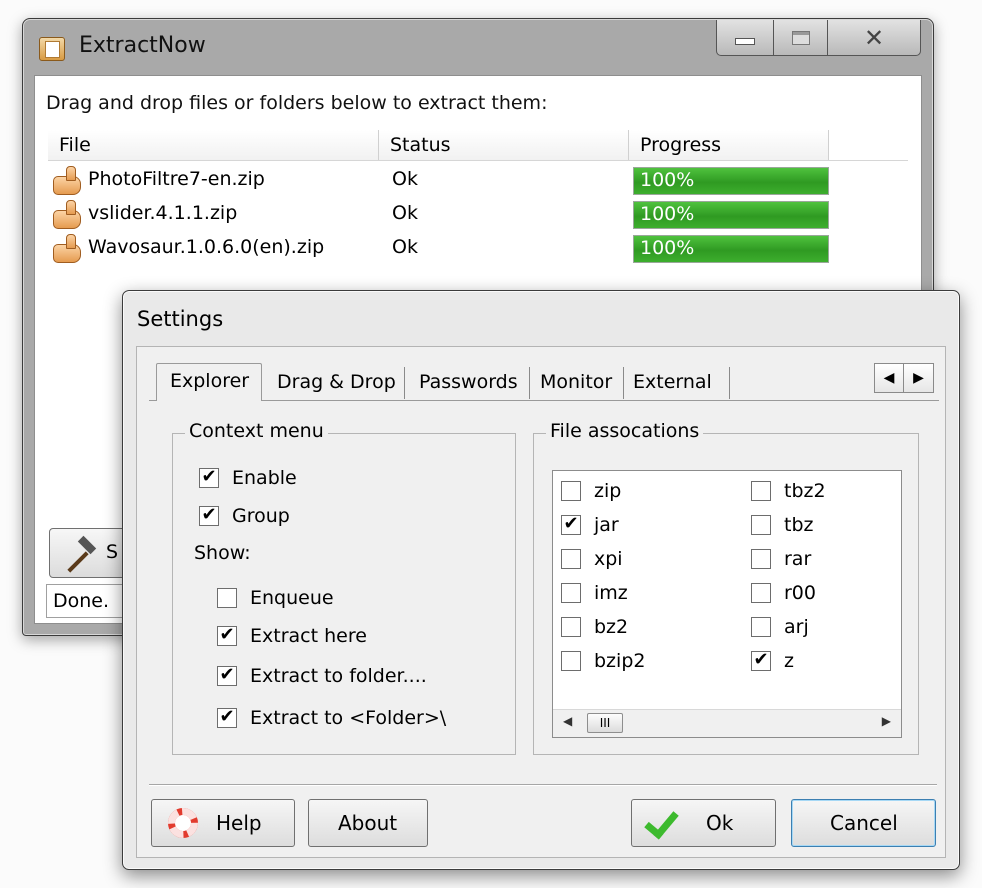 The width and height of the screenshot is (982, 888). What do you see at coordinates (577, 383) in the screenshot?
I see `tab-monitor: Monitor` at bounding box center [577, 383].